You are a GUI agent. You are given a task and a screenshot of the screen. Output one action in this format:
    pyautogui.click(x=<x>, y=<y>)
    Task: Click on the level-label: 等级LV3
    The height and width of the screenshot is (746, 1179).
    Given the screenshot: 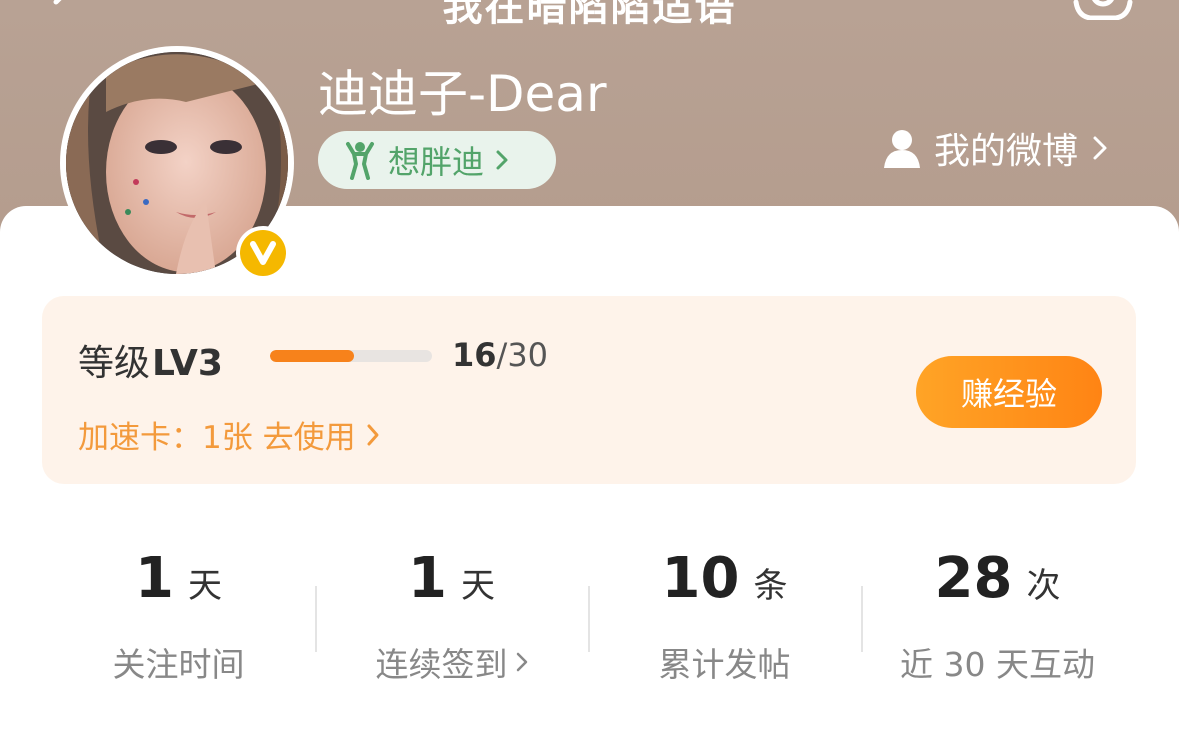 What is the action you would take?
    pyautogui.click(x=150, y=360)
    